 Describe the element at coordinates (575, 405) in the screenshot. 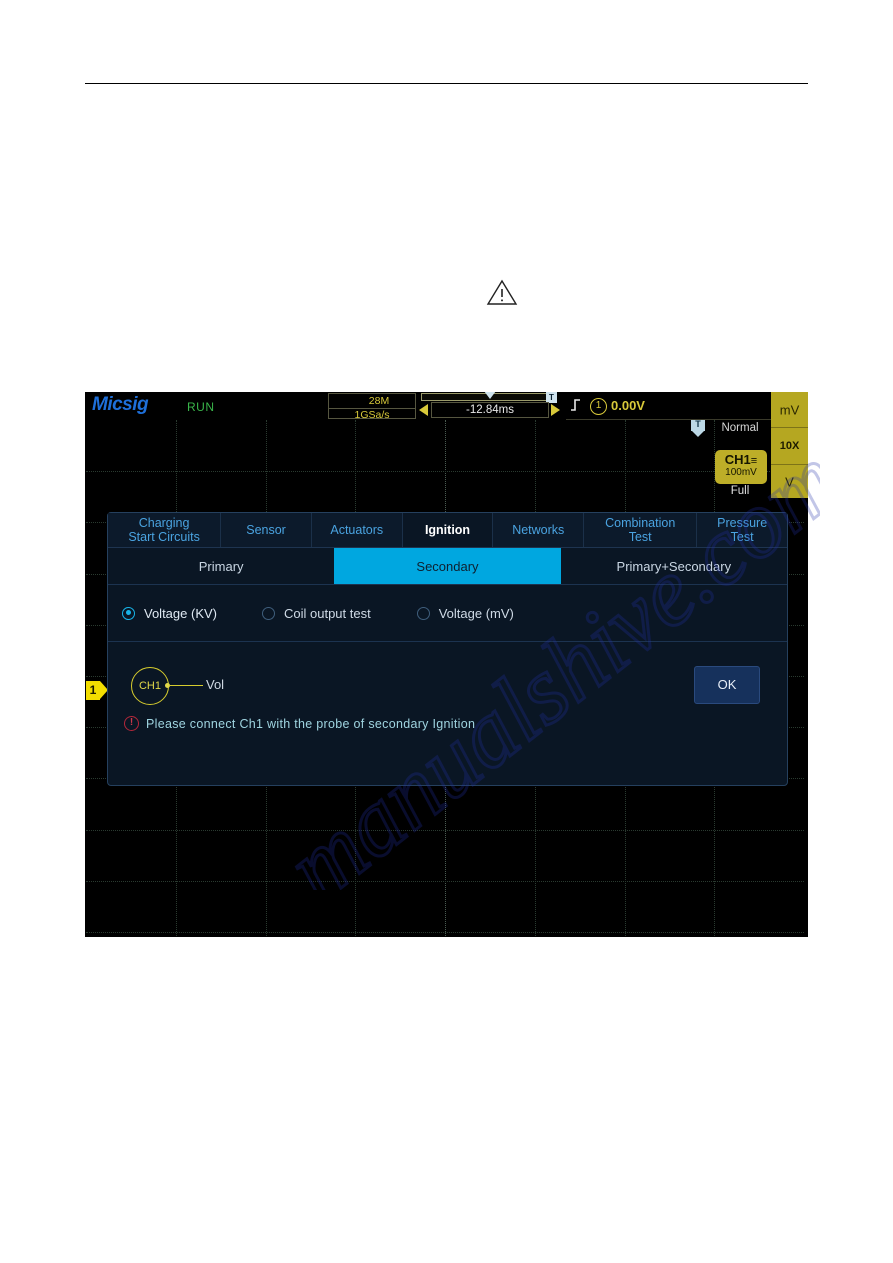

I see `rising-edge-icon` at that location.